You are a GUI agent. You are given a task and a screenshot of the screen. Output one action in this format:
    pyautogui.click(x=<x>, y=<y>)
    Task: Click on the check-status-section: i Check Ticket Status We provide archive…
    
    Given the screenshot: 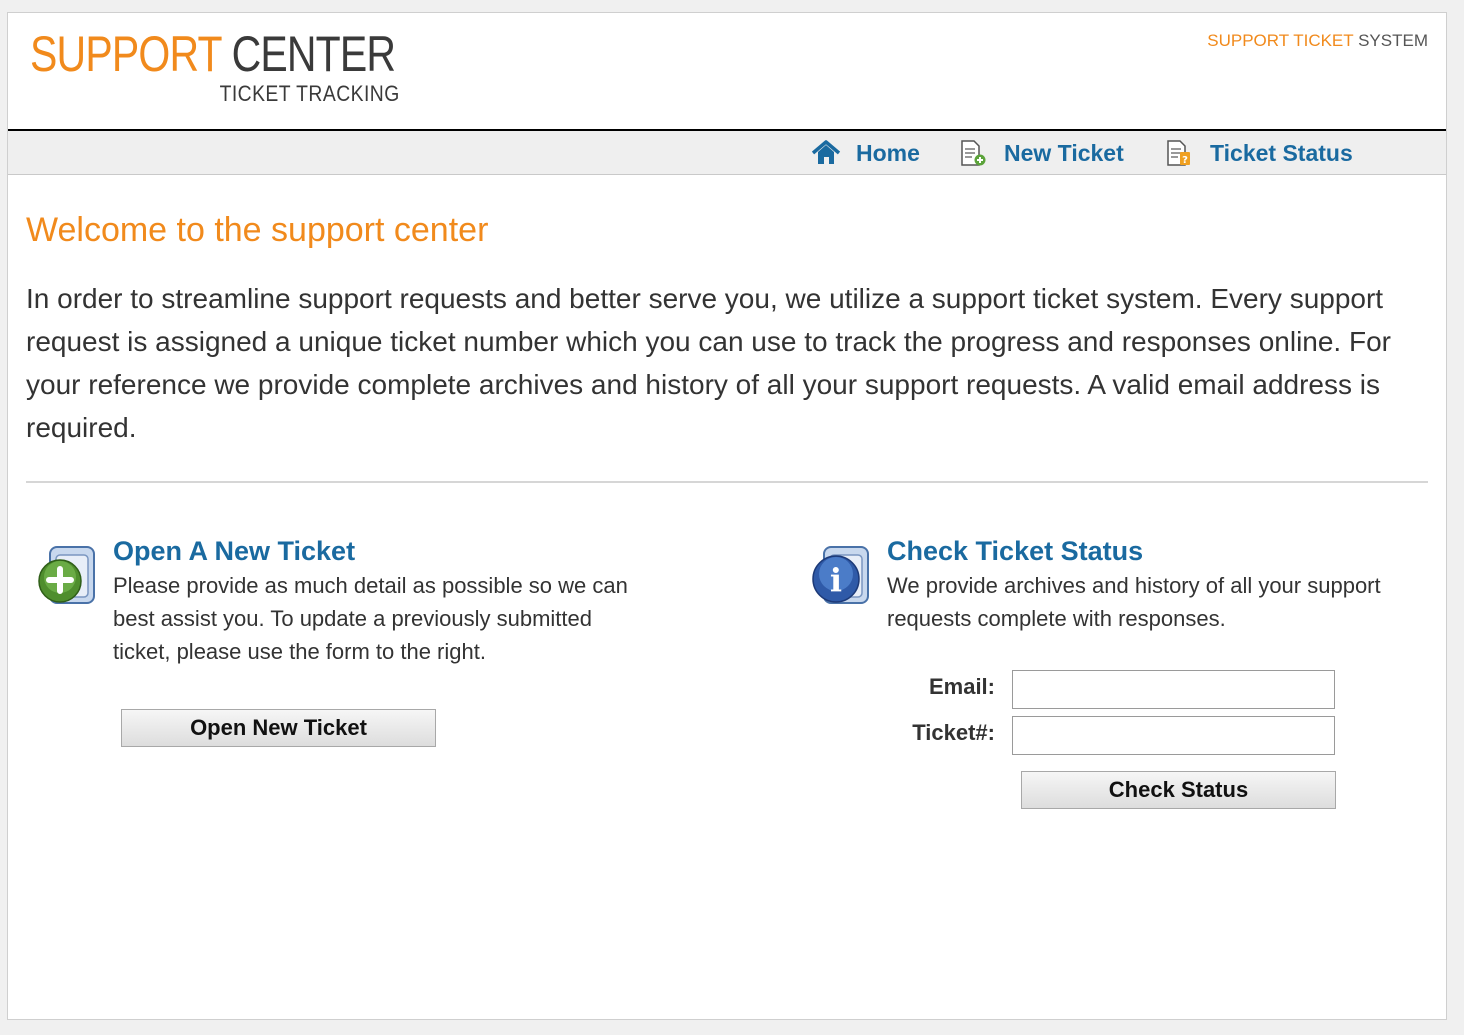 What is the action you would take?
    pyautogui.click(x=1125, y=595)
    